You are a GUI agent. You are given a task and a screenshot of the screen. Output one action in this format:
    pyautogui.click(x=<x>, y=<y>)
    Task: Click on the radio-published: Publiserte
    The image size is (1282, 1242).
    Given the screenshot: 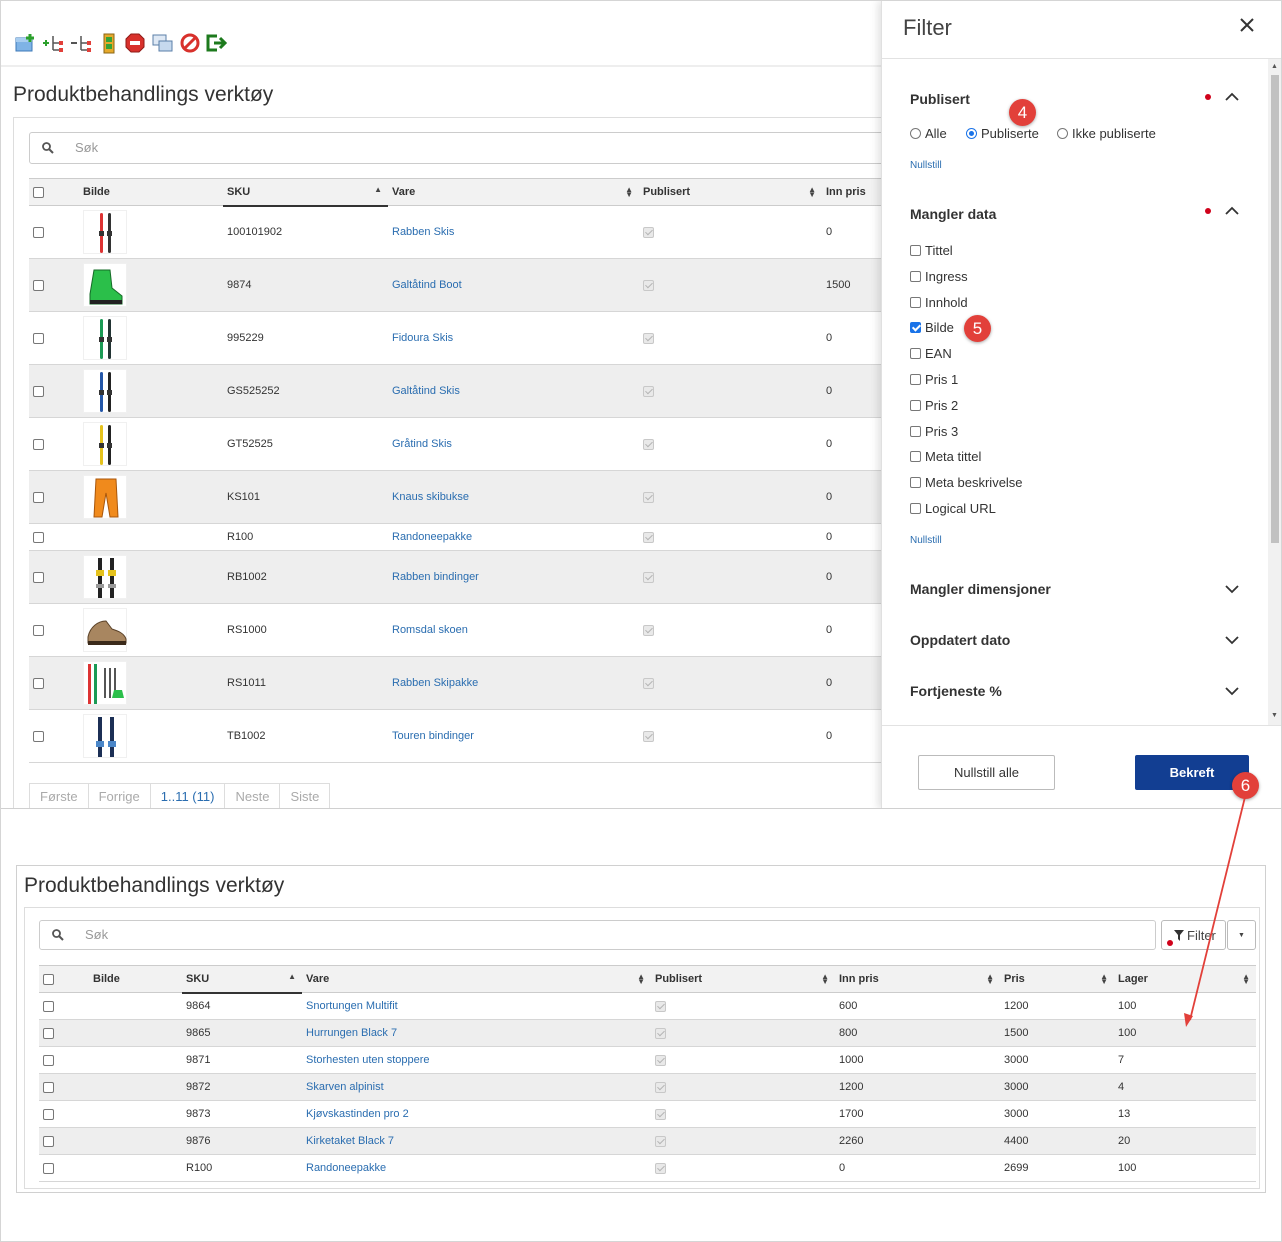 What is the action you would take?
    pyautogui.click(x=1002, y=133)
    